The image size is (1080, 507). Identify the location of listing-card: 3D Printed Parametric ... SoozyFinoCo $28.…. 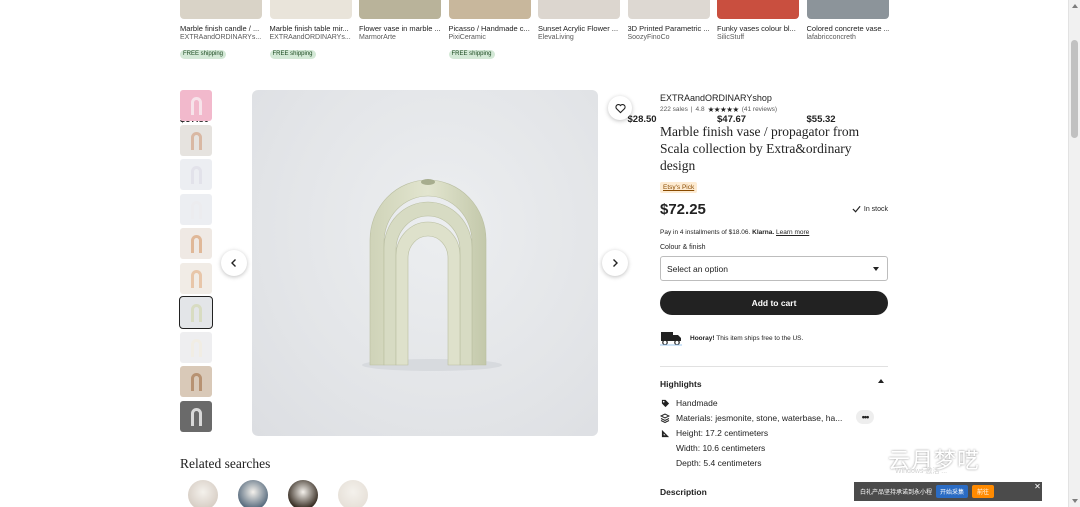
(668, 62).